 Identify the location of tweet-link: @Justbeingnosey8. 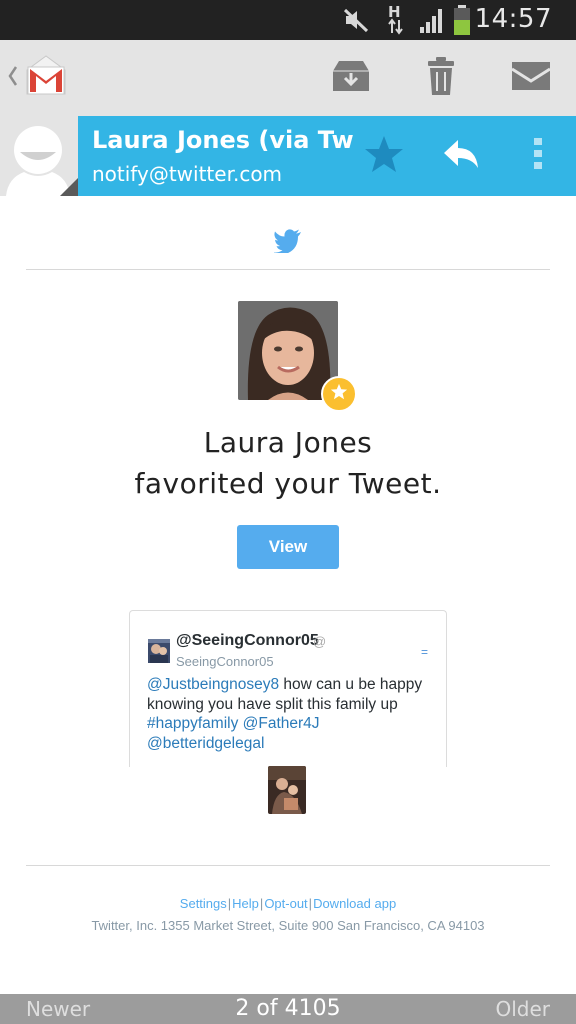
(213, 684).